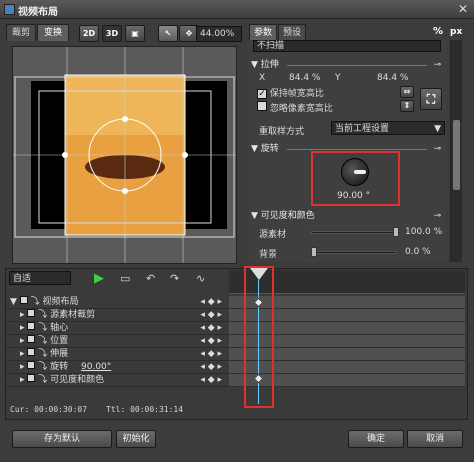 This screenshot has width=474, height=462. I want to click on source-label: 源素材, so click(273, 235).